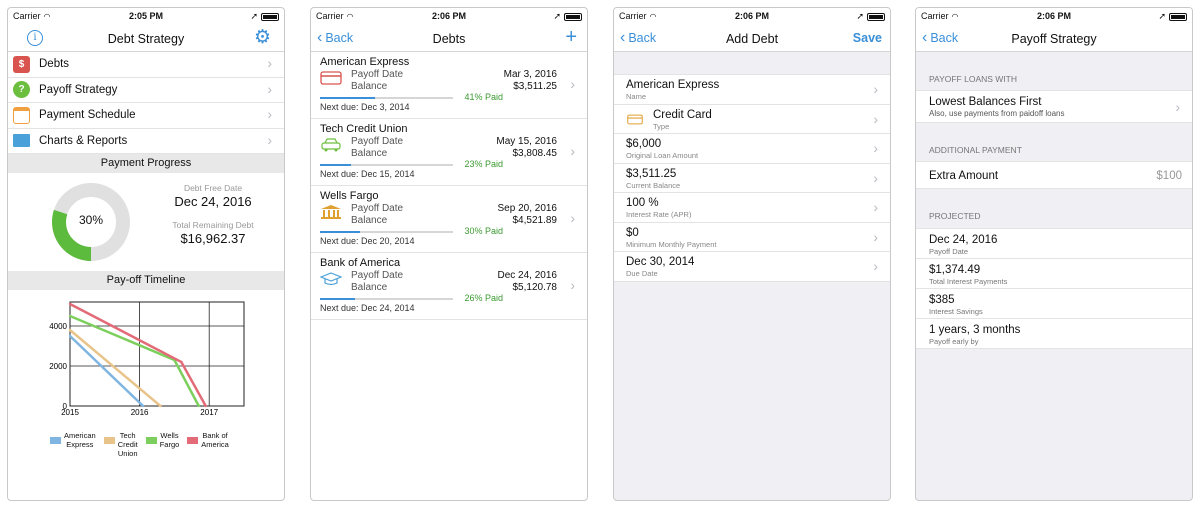 The height and width of the screenshot is (507, 1200). I want to click on question-icon: ?, so click(21, 90).